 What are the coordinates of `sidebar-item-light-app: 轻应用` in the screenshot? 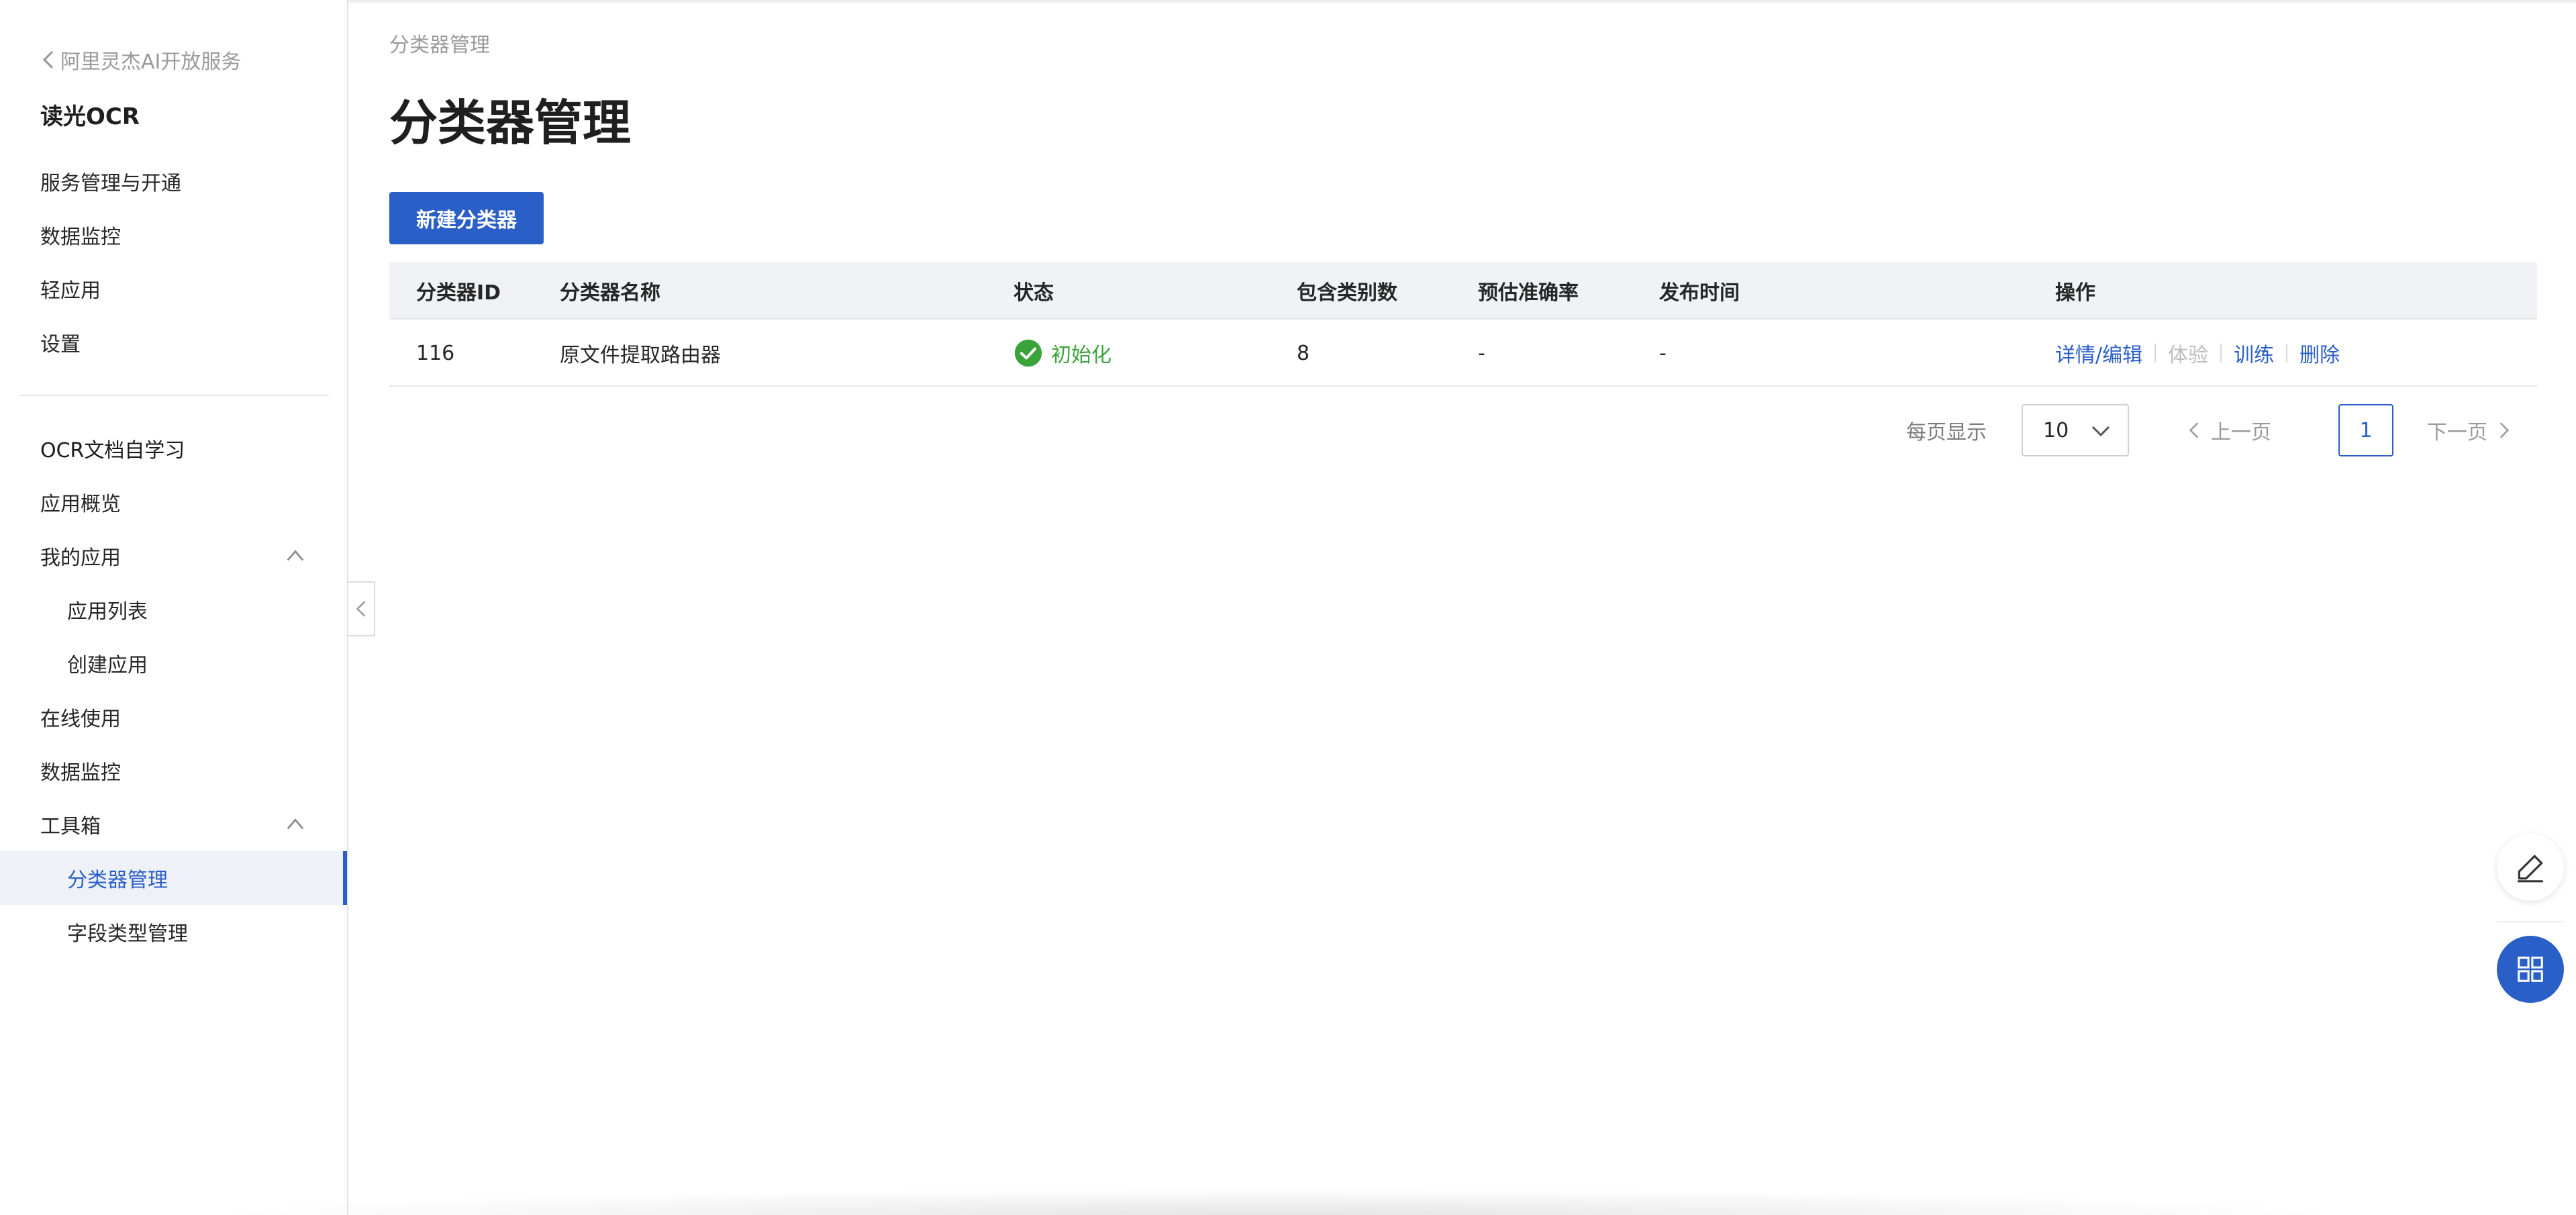 It's located at (173, 288).